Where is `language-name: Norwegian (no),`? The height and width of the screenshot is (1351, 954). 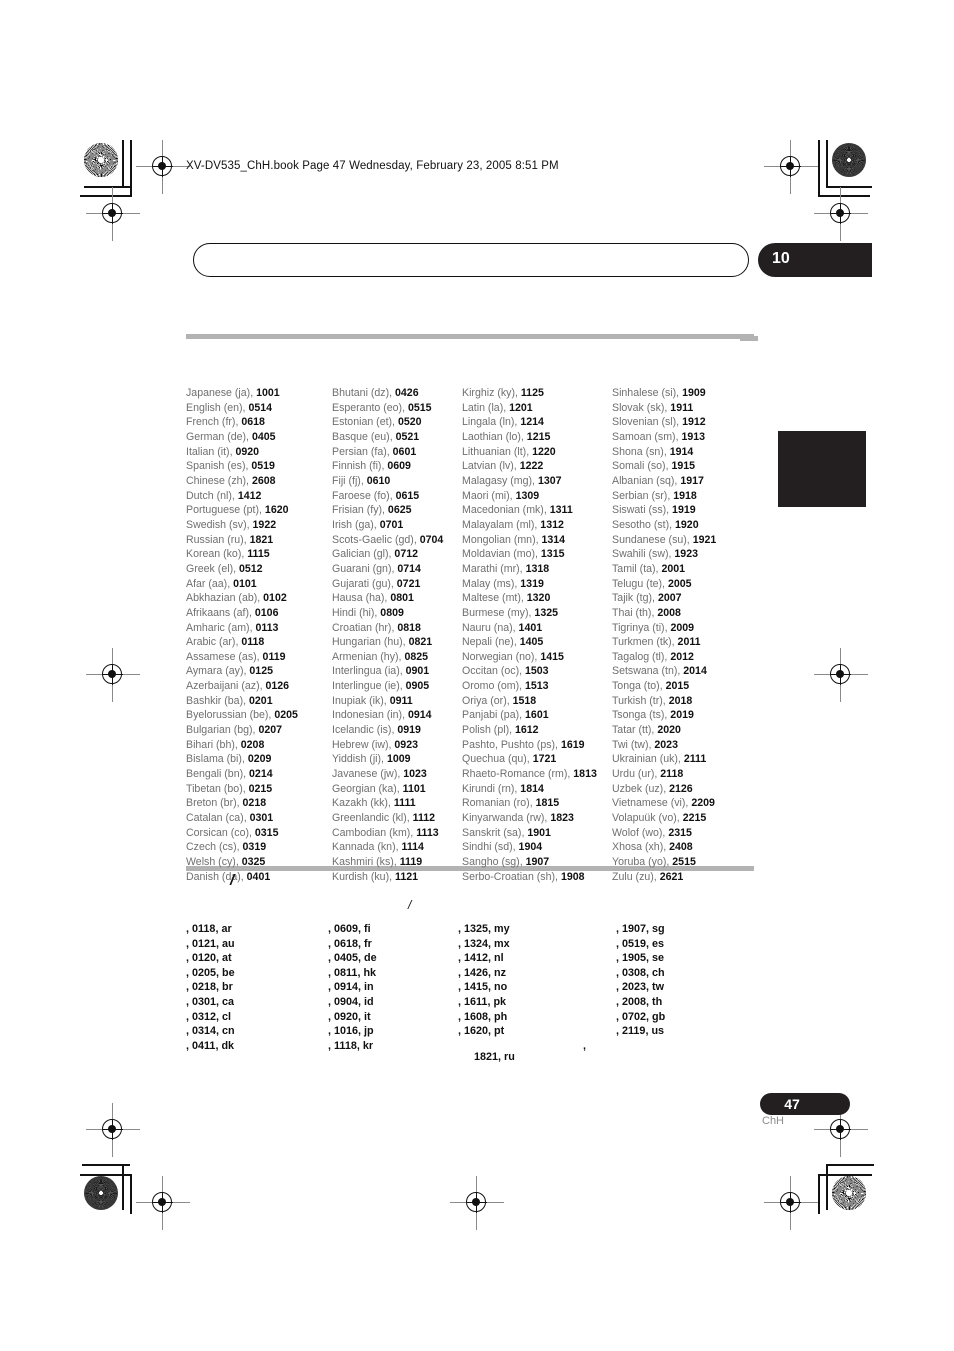
language-name: Norwegian (no), is located at coordinates (500, 656).